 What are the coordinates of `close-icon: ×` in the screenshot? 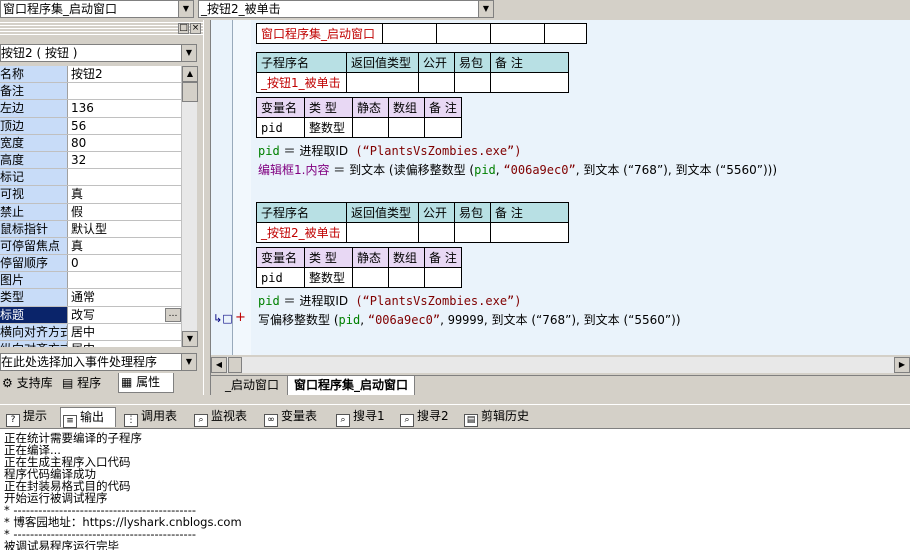 It's located at (195, 28).